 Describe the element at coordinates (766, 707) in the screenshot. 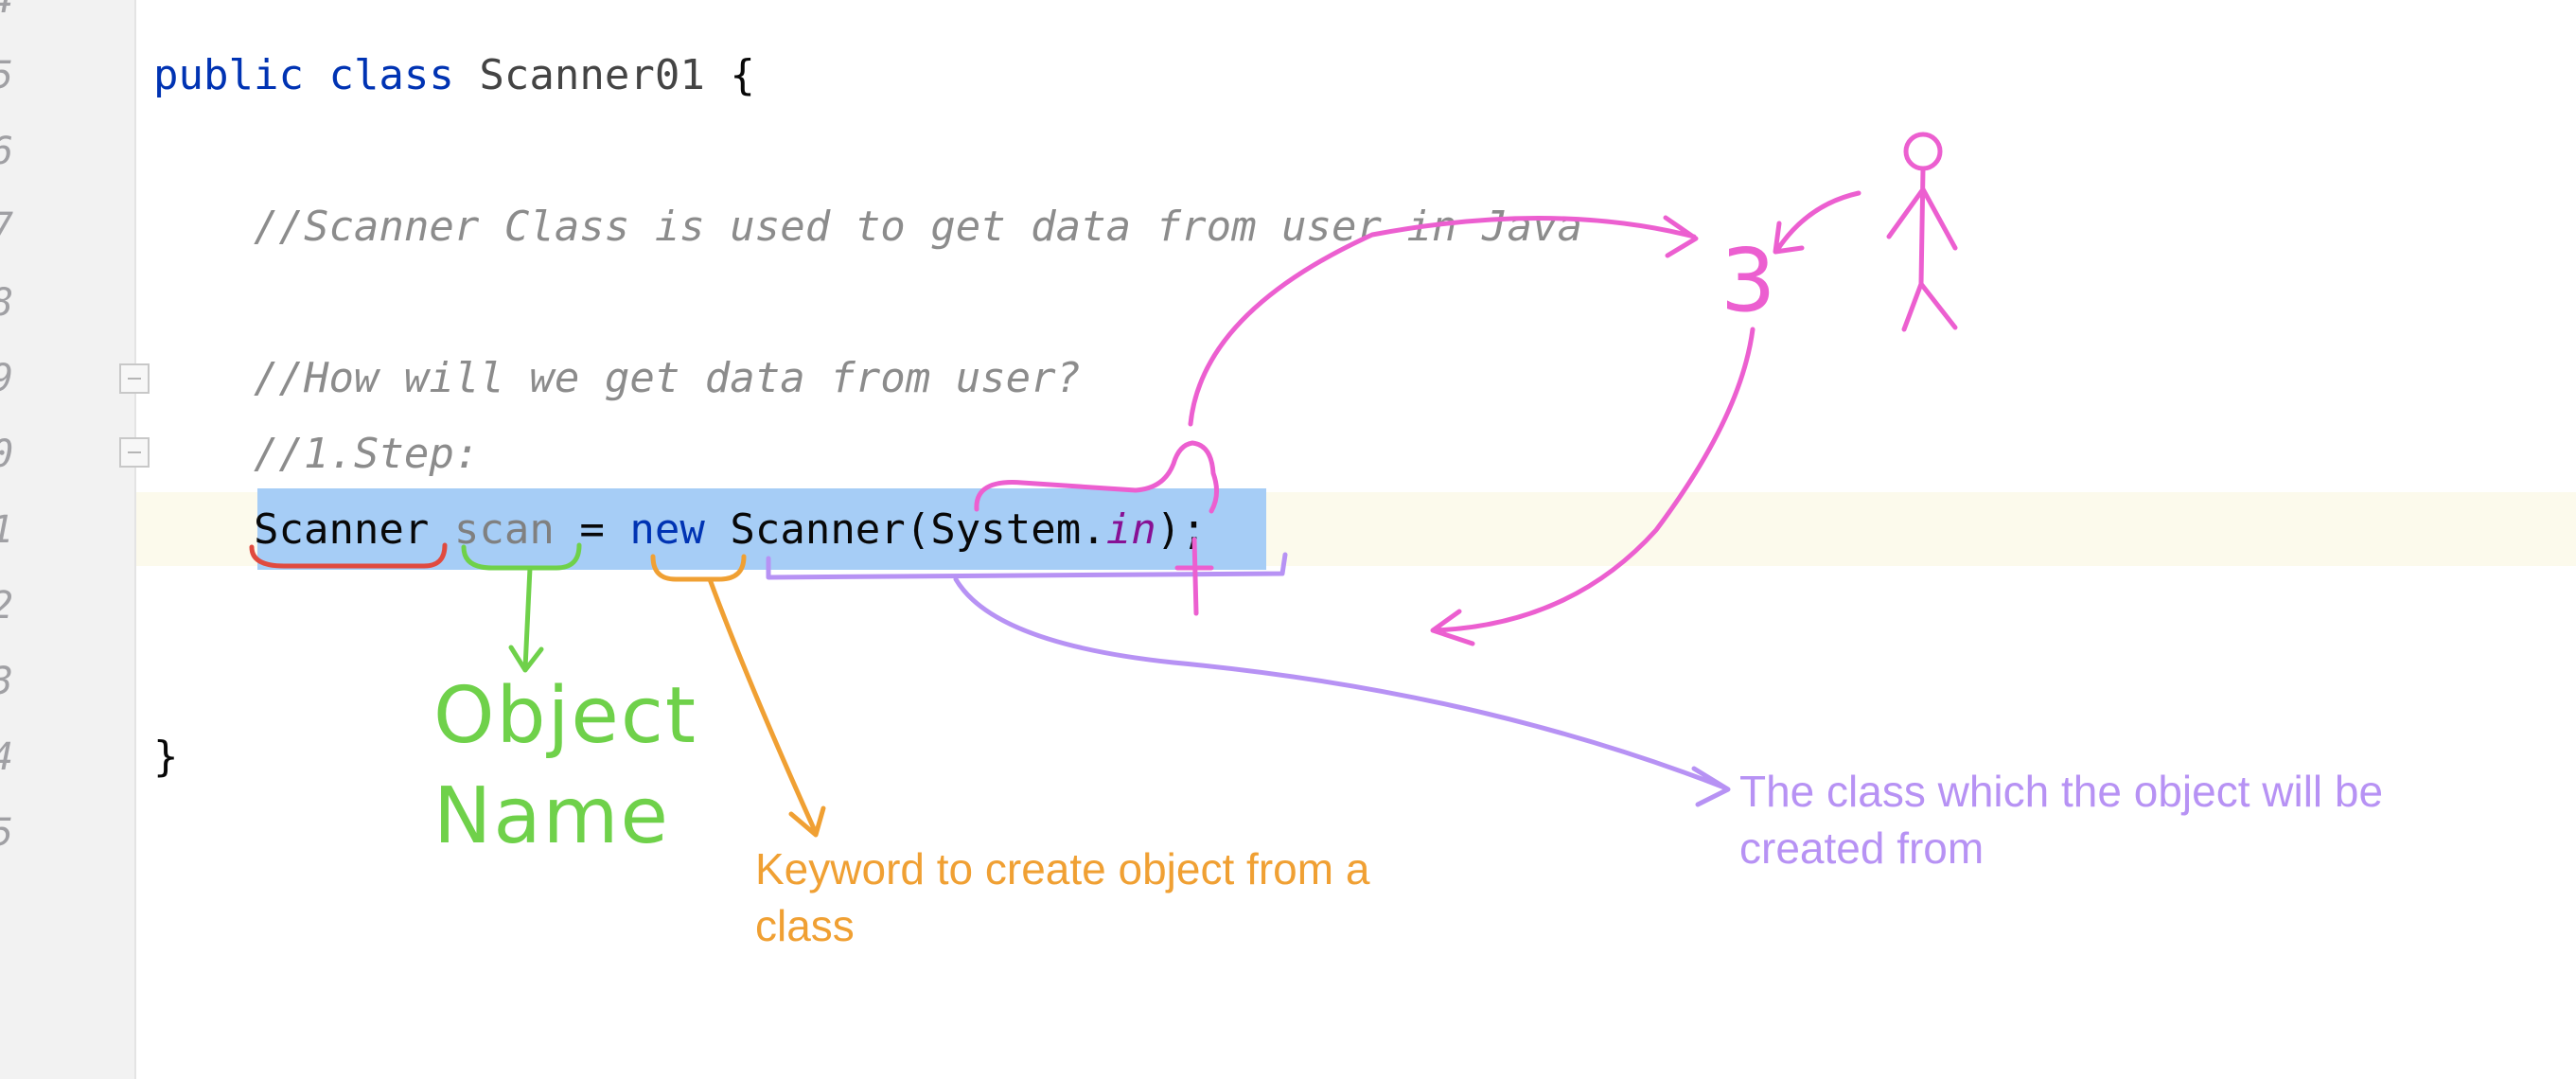

I see `arrow-to-keyword-note` at that location.